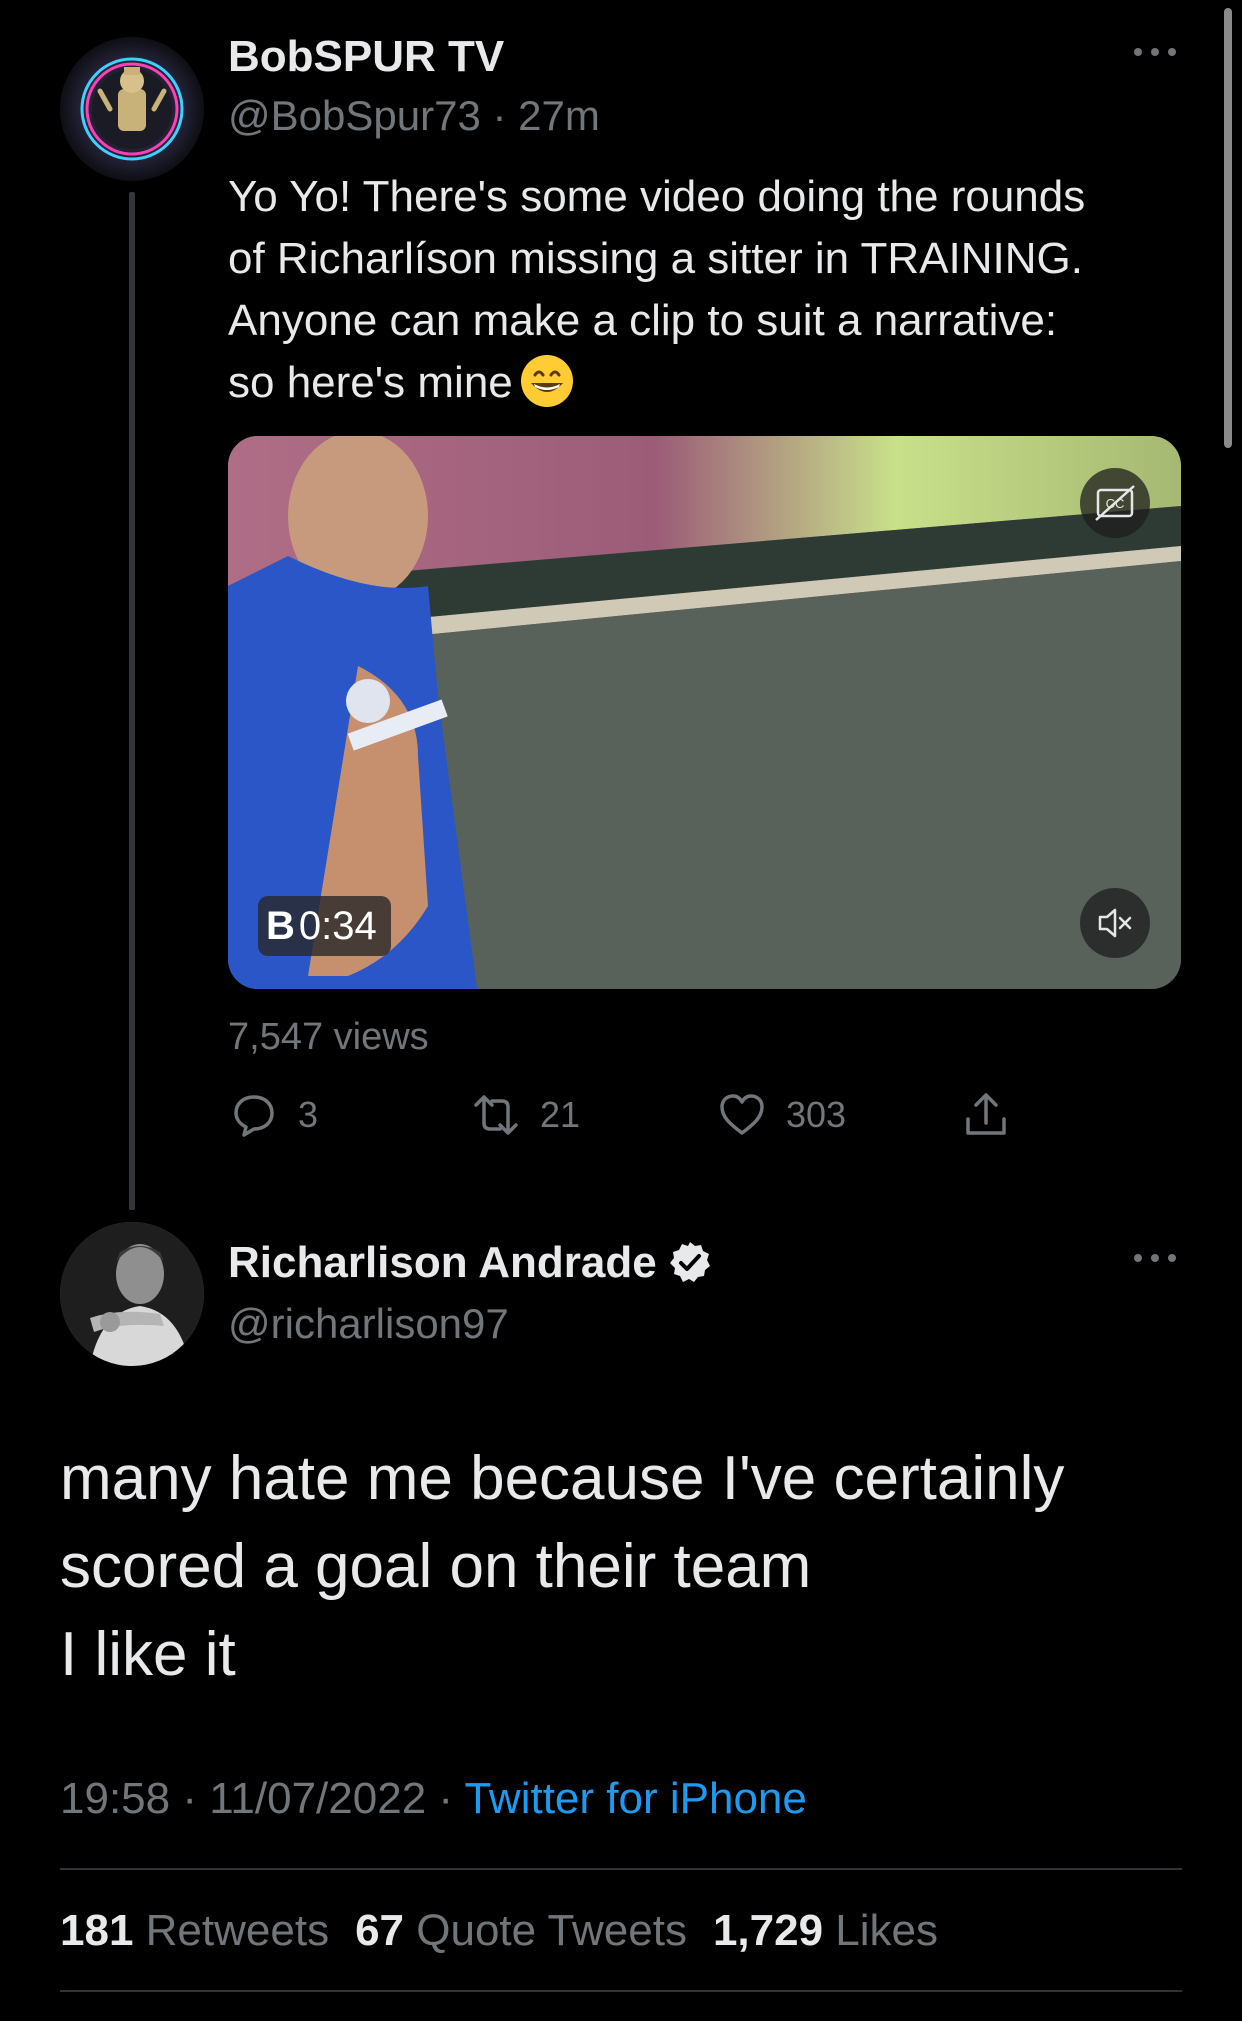  Describe the element at coordinates (1228, 228) in the screenshot. I see `scroll-indicator` at that location.